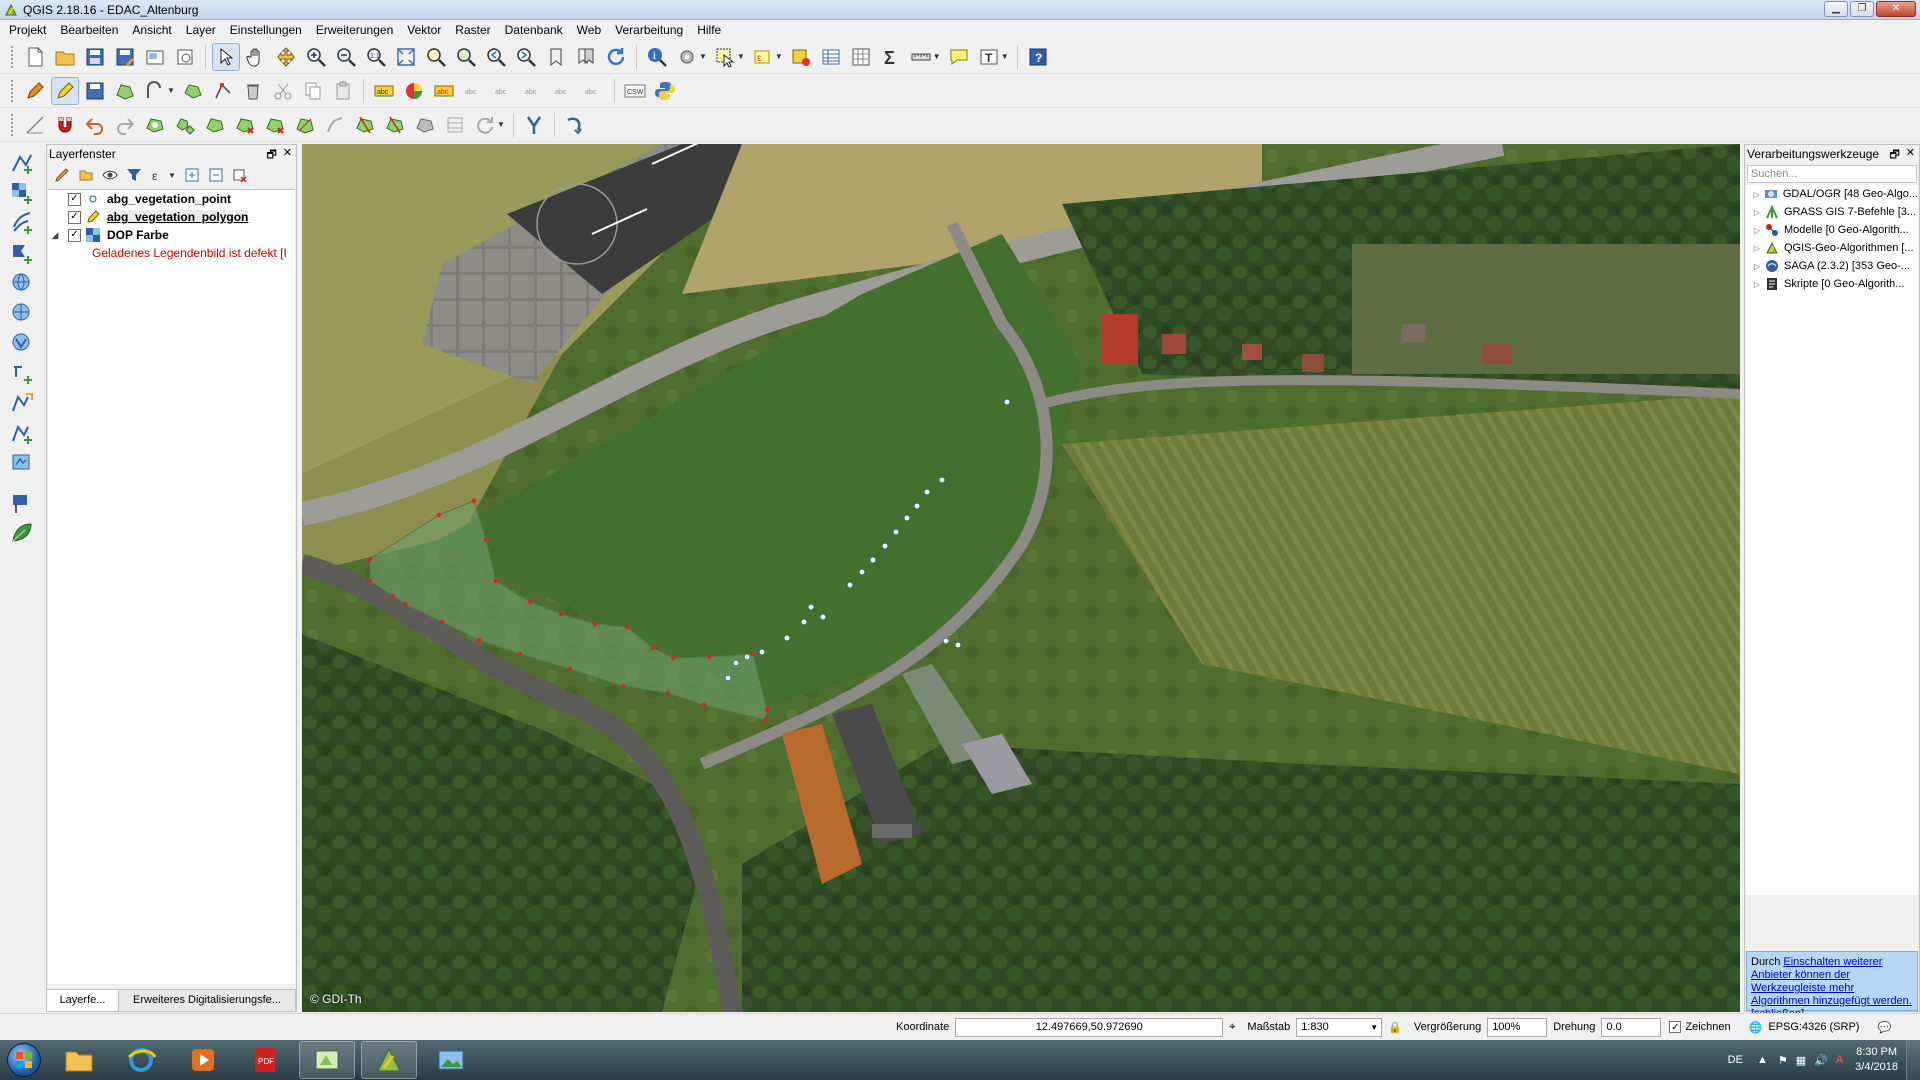 Image resolution: width=1920 pixels, height=1080 pixels. I want to click on toggle-editing-button, so click(65, 90).